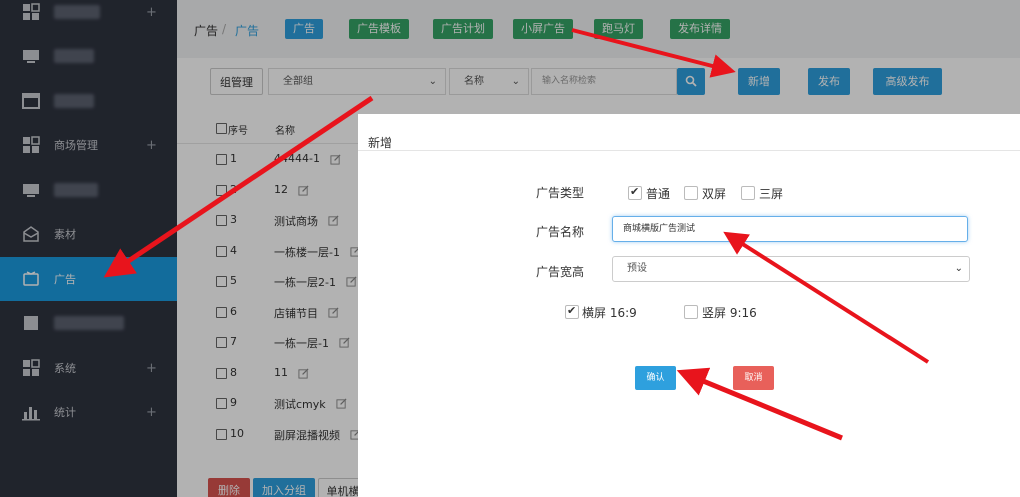 Image resolution: width=1020 pixels, height=497 pixels. What do you see at coordinates (653, 53) in the screenshot?
I see `arrow-to-add-button` at bounding box center [653, 53].